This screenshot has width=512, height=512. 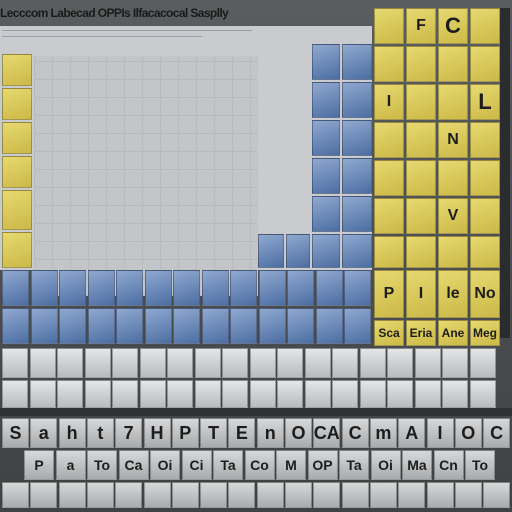 I want to click on element-cell: le, so click(x=453, y=294).